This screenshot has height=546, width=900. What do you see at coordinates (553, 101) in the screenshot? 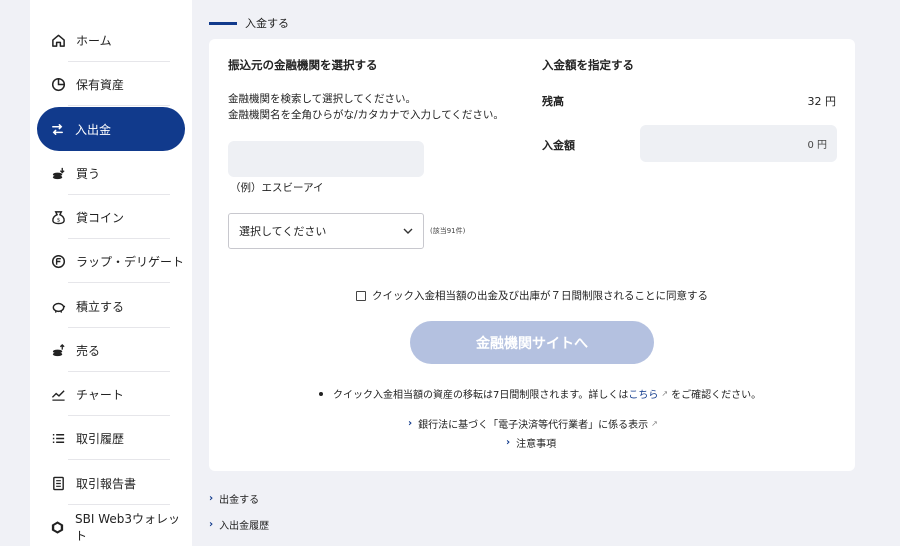
I see `balance-label: 残高` at bounding box center [553, 101].